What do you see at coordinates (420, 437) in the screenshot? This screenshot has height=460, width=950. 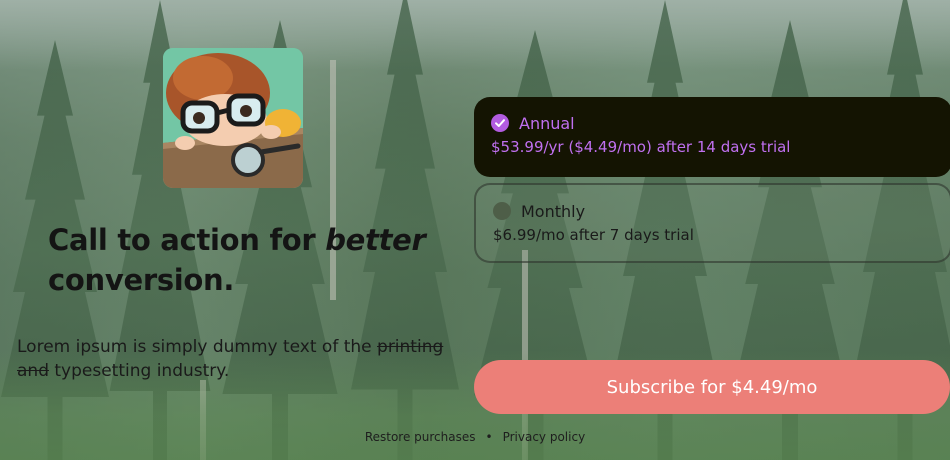 I see `restore-purchases-link: Restore purchases` at bounding box center [420, 437].